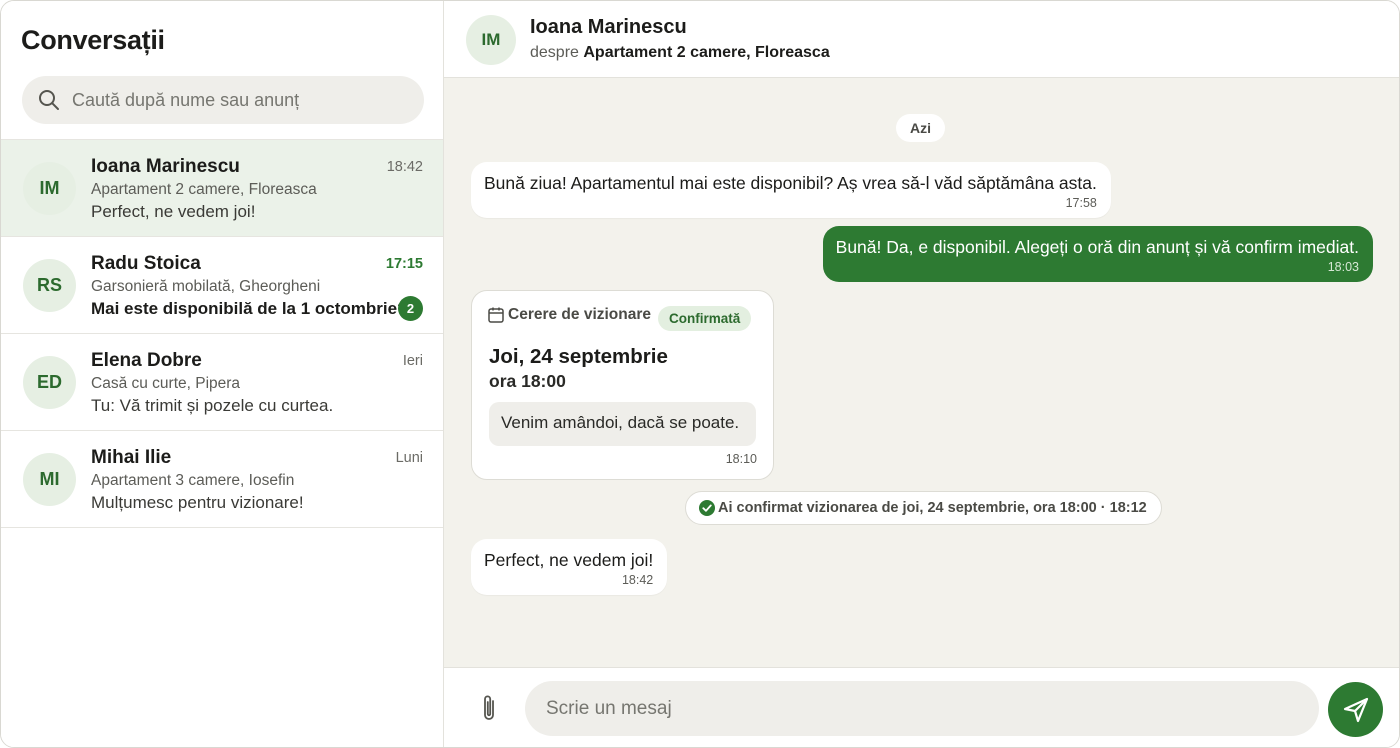 The image size is (1400, 748). I want to click on message-time: 17:58, so click(1081, 203).